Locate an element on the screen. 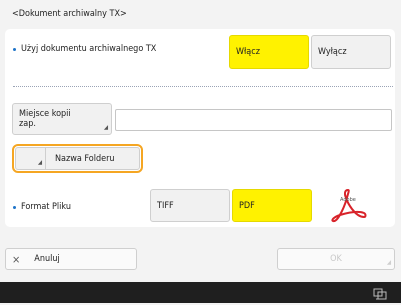 The height and width of the screenshot is (305, 401). adobe-acrobat-icon: Adobe is located at coordinates (348, 205).